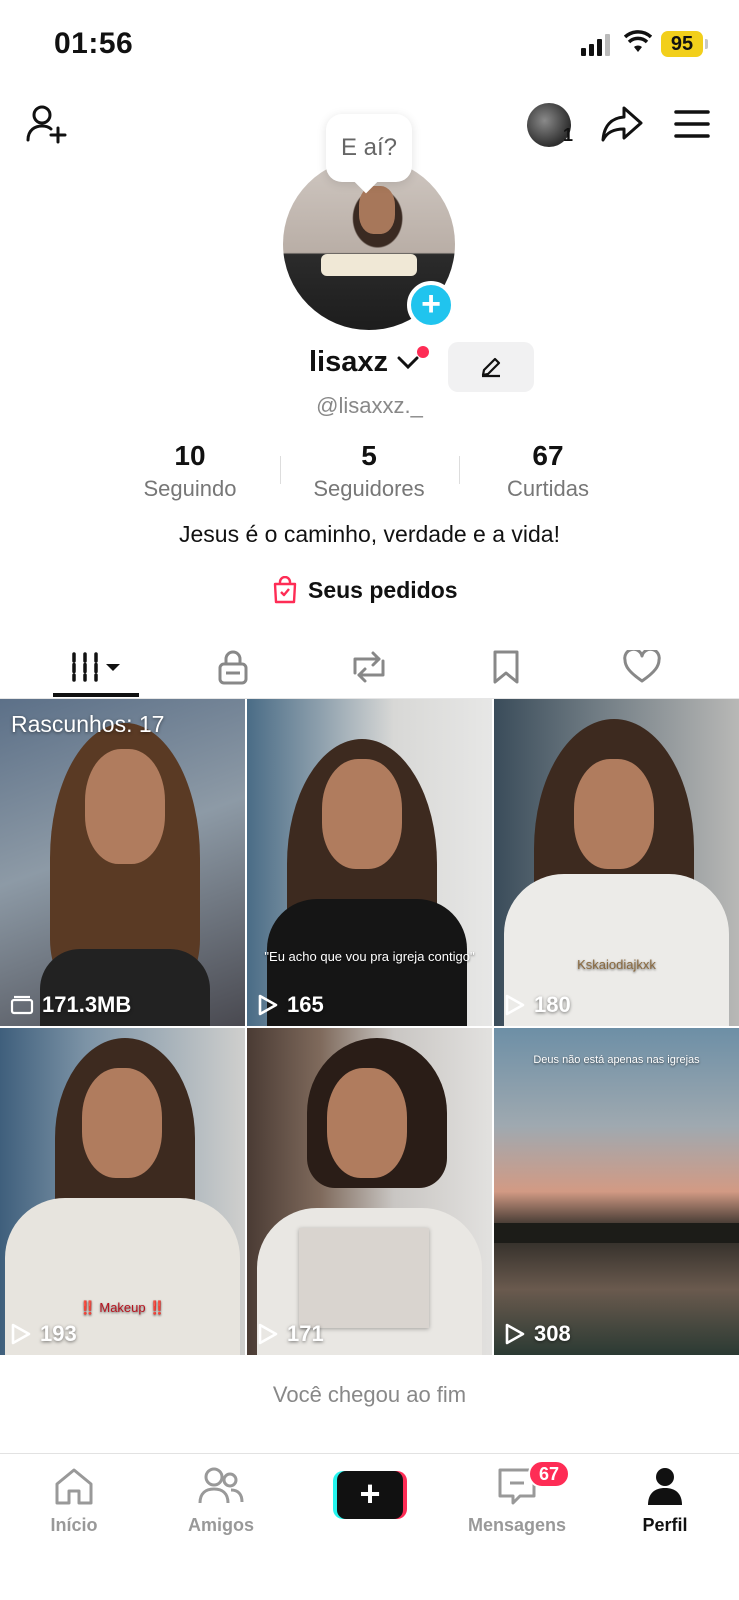 The height and width of the screenshot is (1600, 739). I want to click on video-stat: 165, so click(290, 1005).